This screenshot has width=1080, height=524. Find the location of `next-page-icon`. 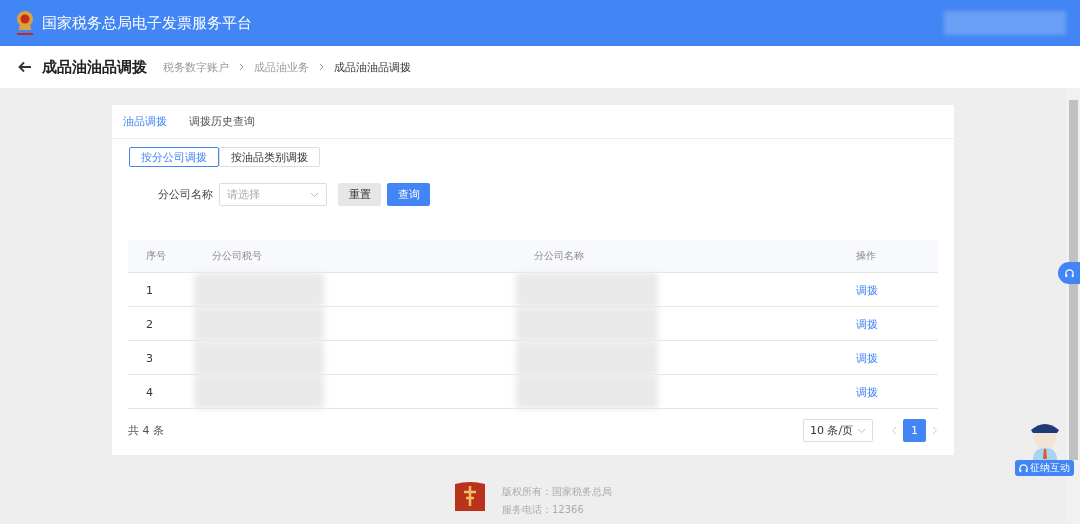

next-page-icon is located at coordinates (935, 430).